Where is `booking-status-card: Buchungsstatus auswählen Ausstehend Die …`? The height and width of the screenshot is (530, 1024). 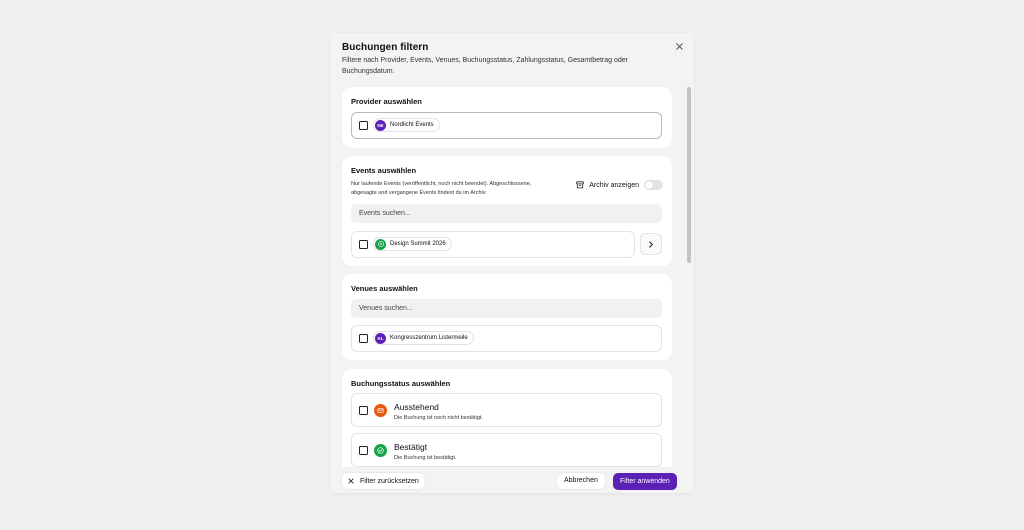 booking-status-card: Buchungsstatus auswählen Ausstehend Die … is located at coordinates (507, 418).